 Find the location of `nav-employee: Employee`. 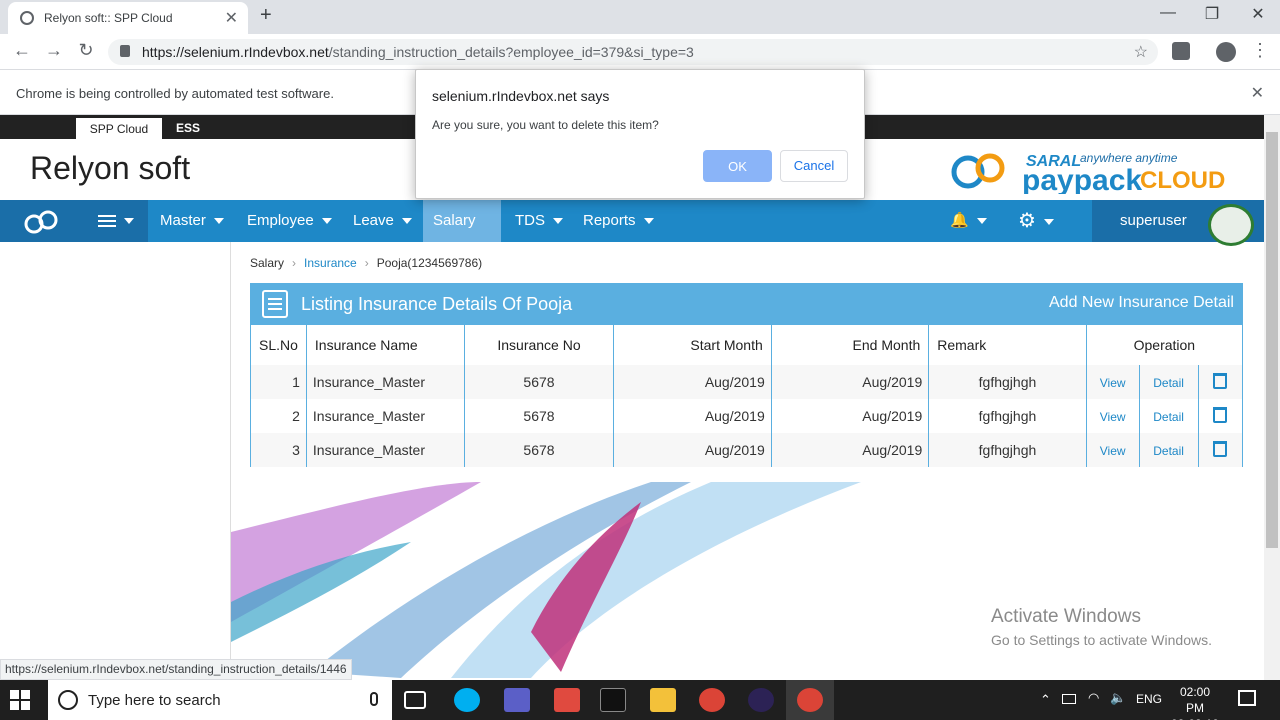

nav-employee: Employee is located at coordinates (289, 221).